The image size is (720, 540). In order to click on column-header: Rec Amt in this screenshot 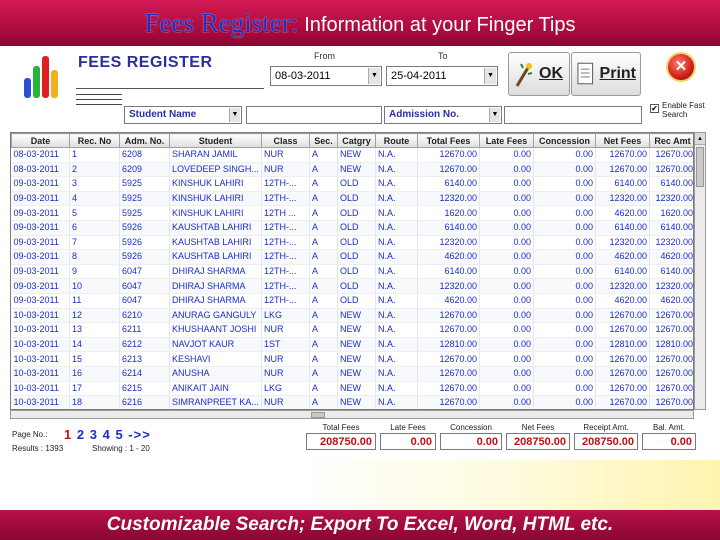, I will do `click(671, 140)`.